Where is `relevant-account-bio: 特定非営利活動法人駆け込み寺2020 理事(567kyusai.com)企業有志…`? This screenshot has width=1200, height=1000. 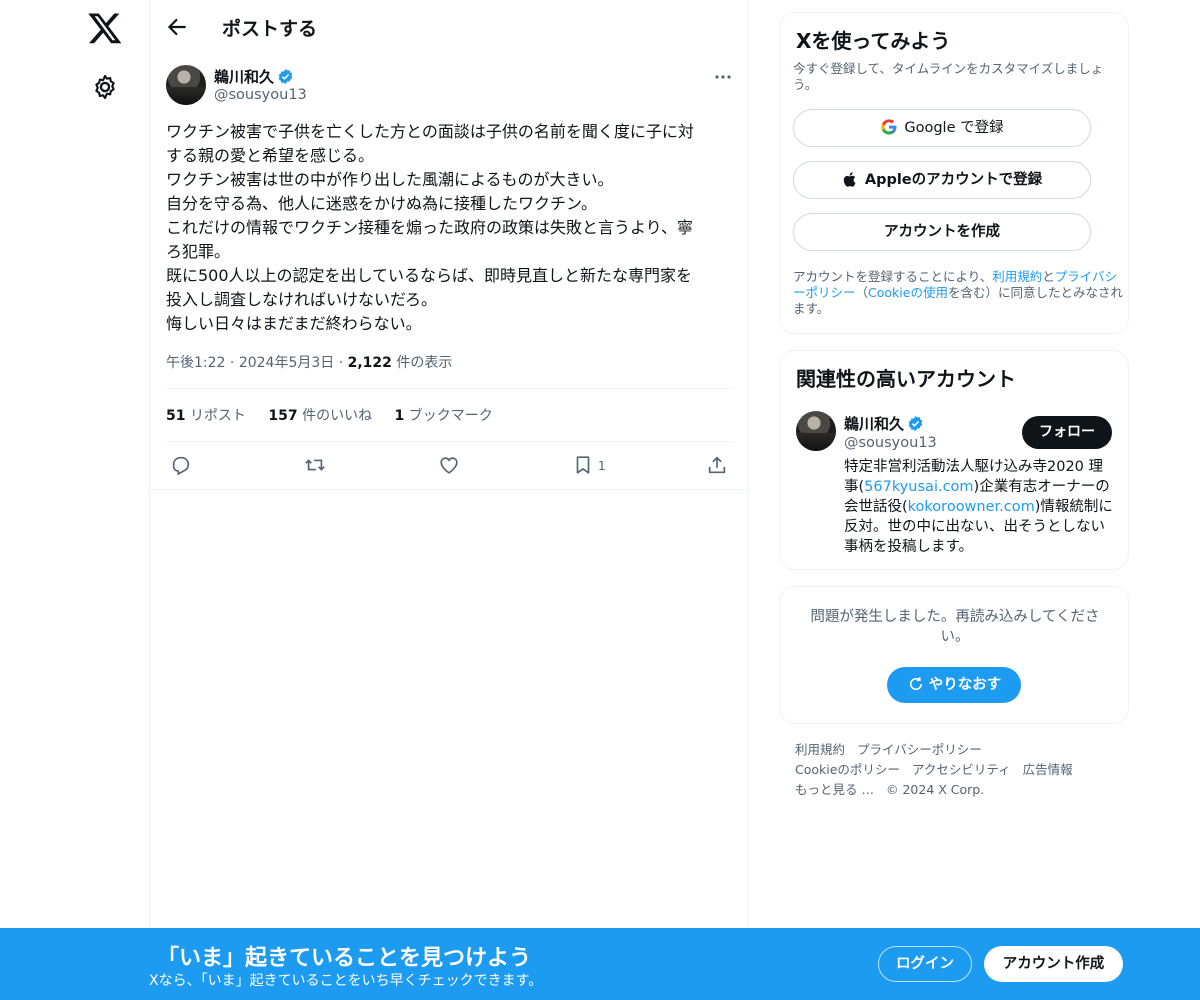
relevant-account-bio: 特定非営利活動法人駆け込み寺2020 理事(567kyusai.com)企業有志… is located at coordinates (979, 507).